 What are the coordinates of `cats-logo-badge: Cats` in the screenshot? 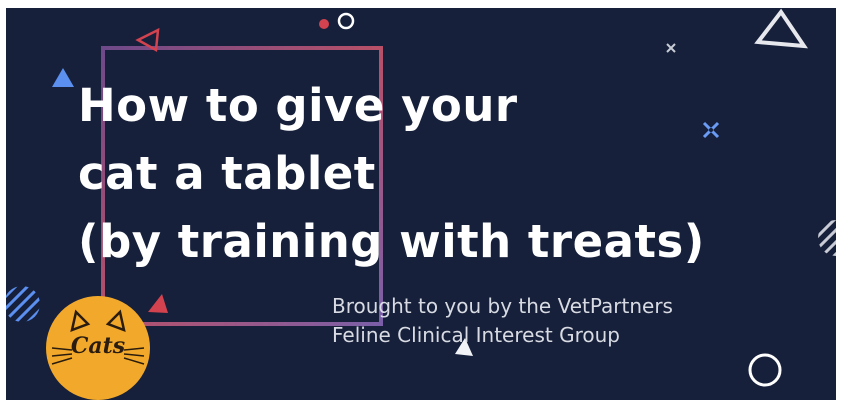 It's located at (98, 348).